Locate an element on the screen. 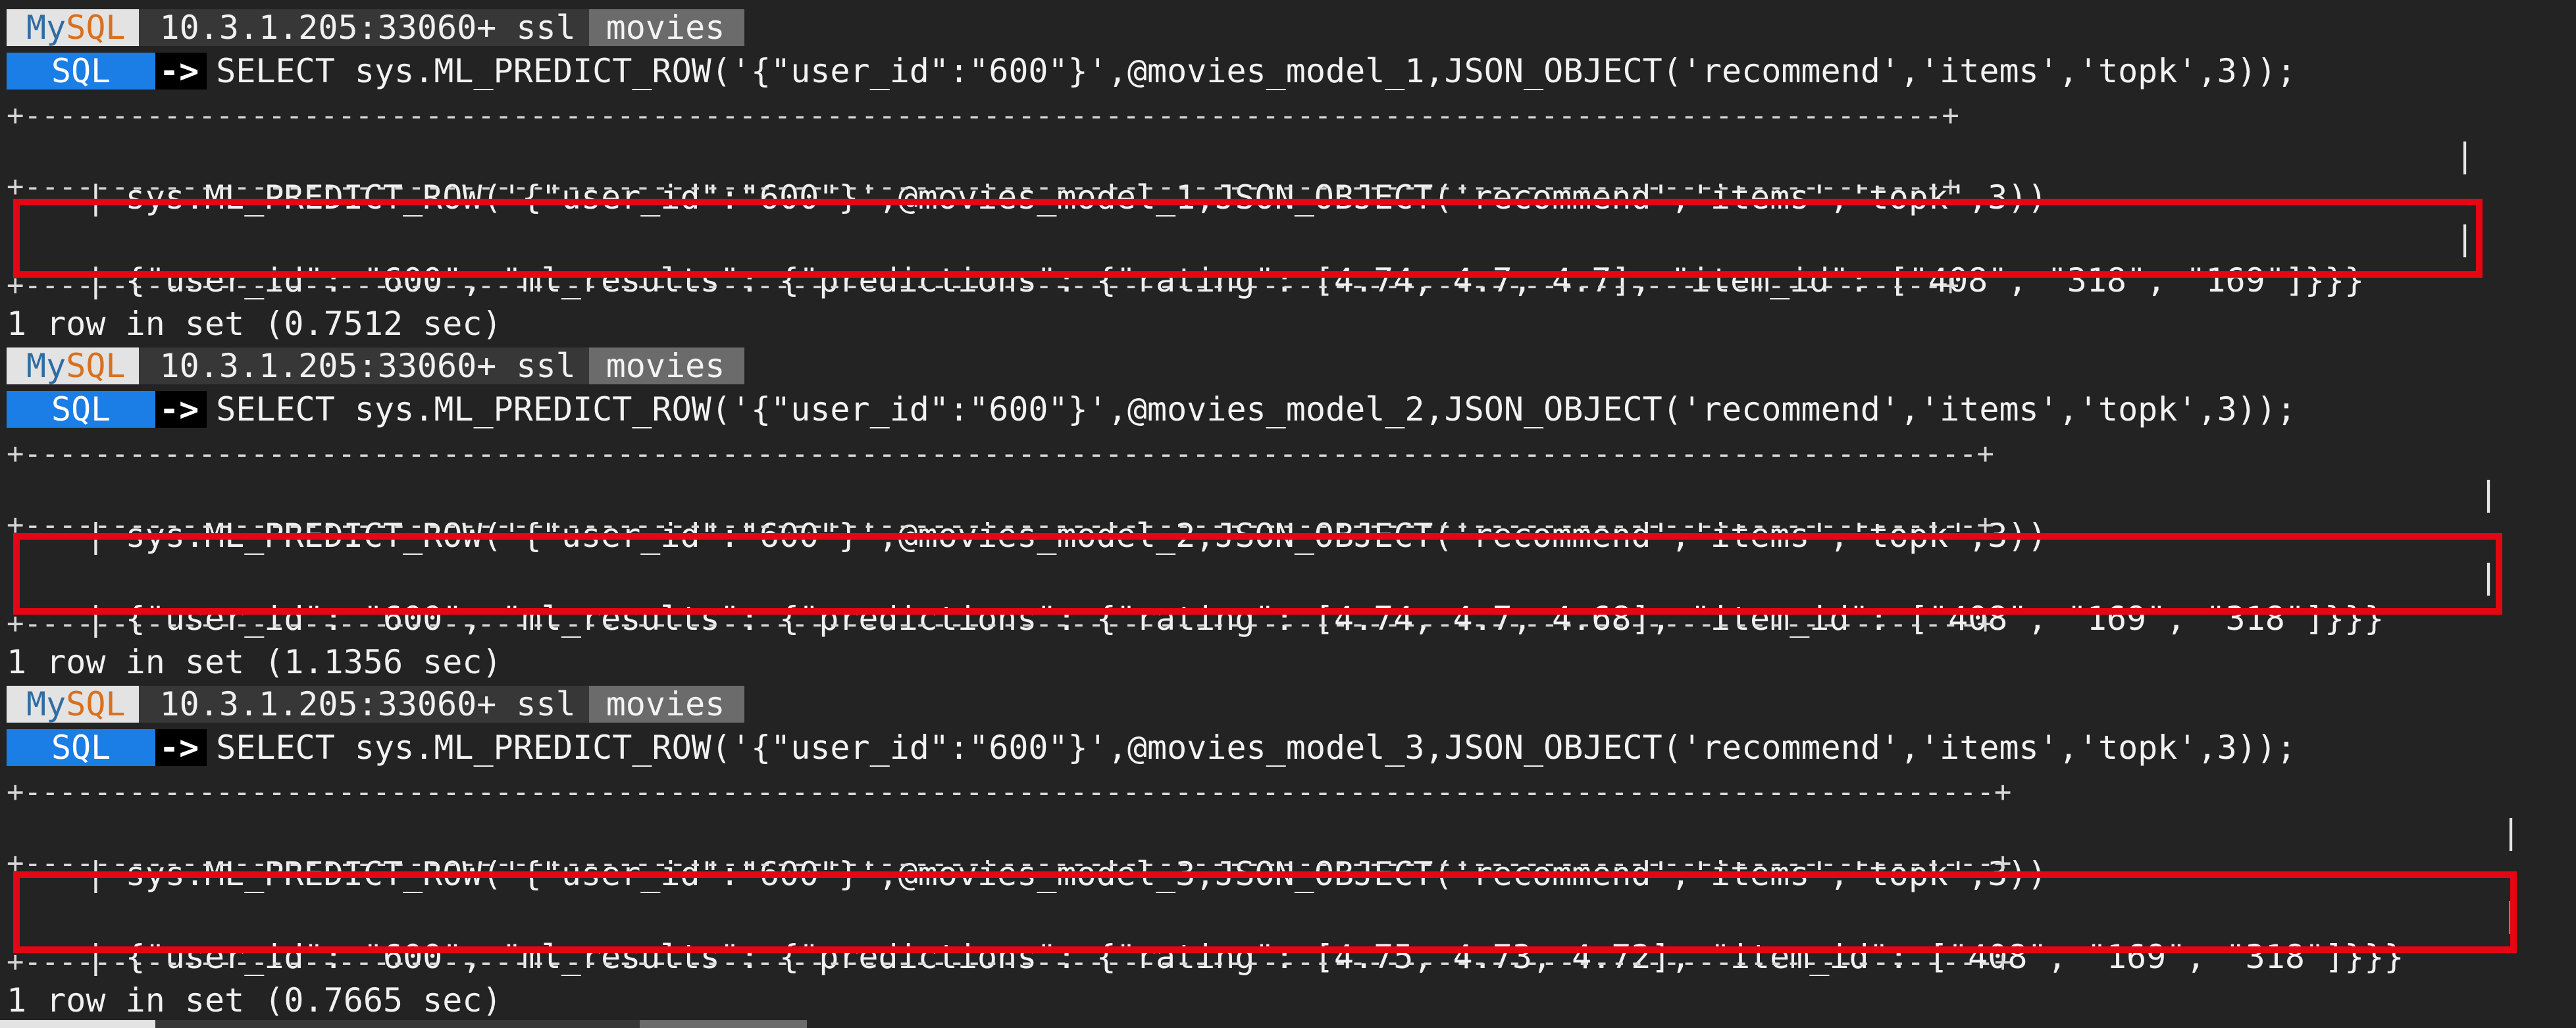 This screenshot has height=1028, width=2576. mysql-badge is located at coordinates (77, 1024).